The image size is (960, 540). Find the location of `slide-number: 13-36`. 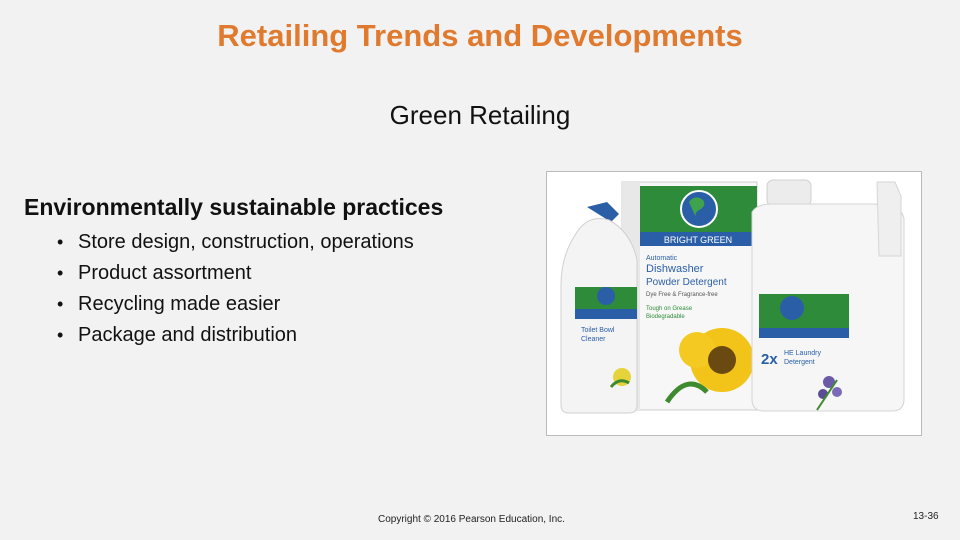

slide-number: 13-36 is located at coordinates (926, 516).